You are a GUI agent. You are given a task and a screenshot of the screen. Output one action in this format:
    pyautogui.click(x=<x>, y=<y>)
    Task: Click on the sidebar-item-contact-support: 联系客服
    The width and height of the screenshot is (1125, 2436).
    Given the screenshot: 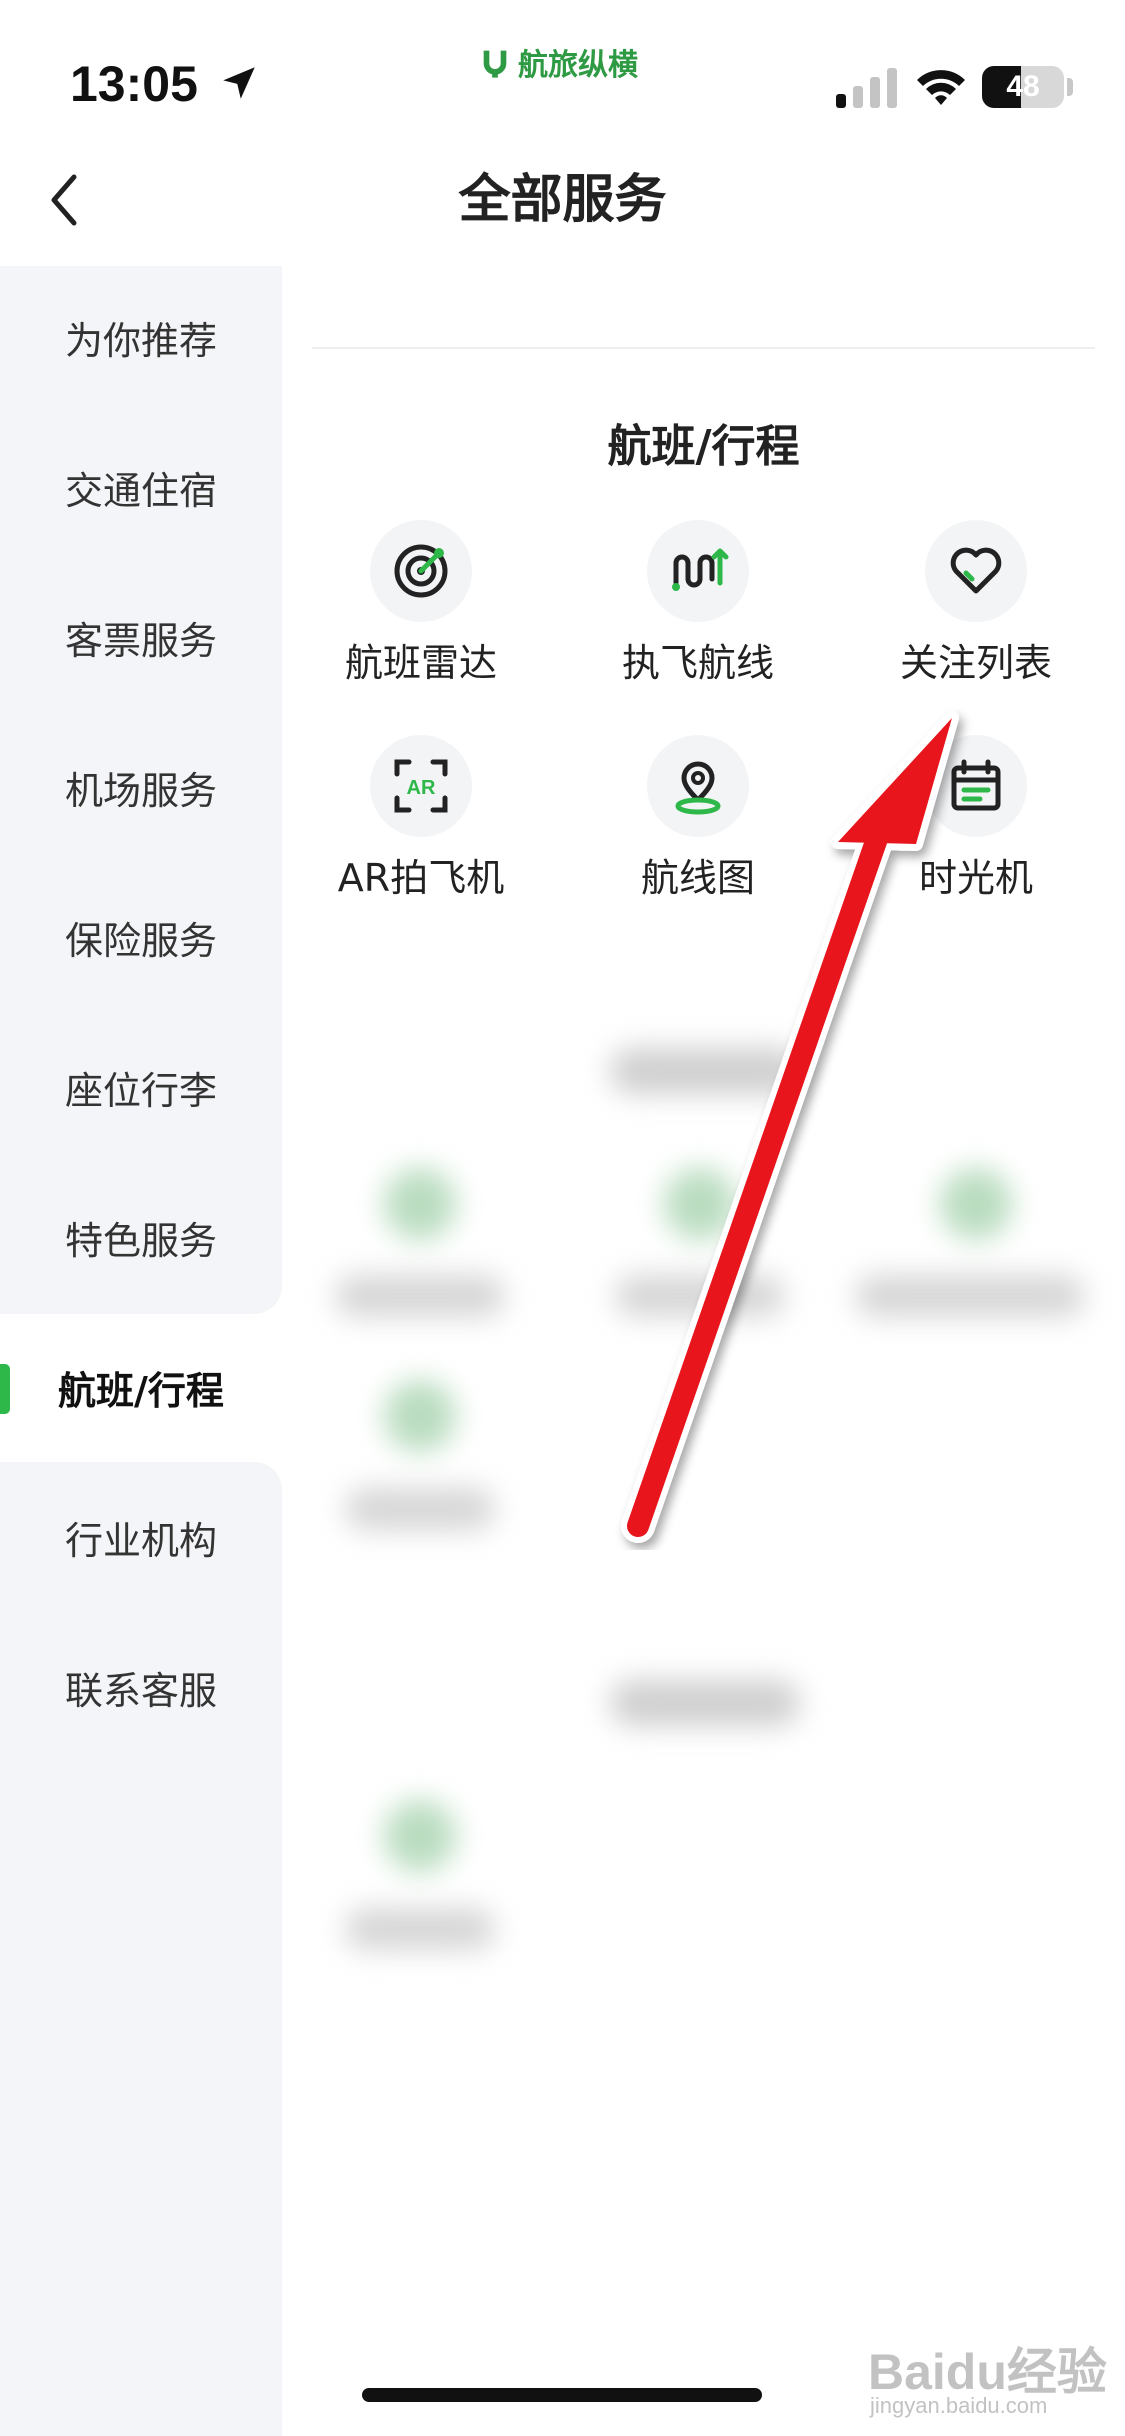 What is the action you would take?
    pyautogui.click(x=141, y=1691)
    